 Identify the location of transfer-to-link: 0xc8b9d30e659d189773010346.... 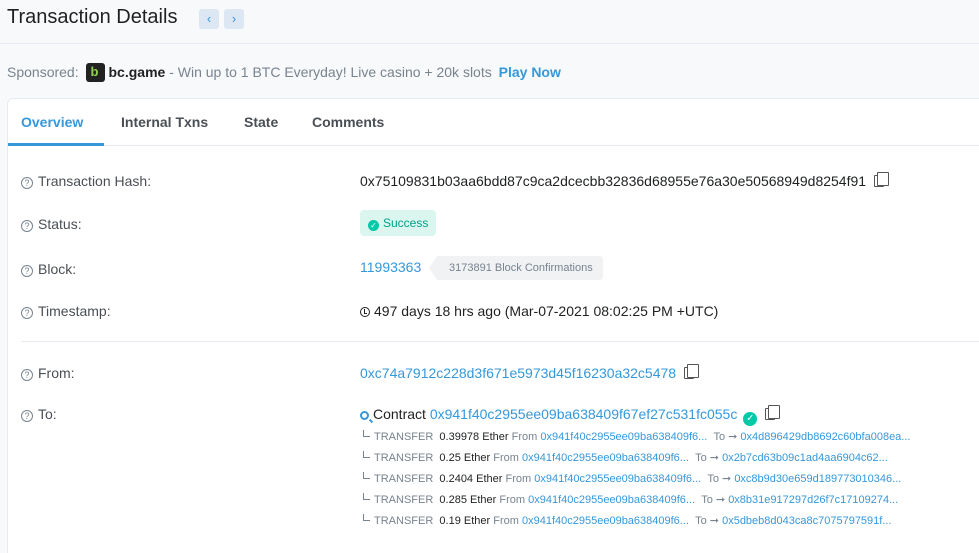
(817, 479).